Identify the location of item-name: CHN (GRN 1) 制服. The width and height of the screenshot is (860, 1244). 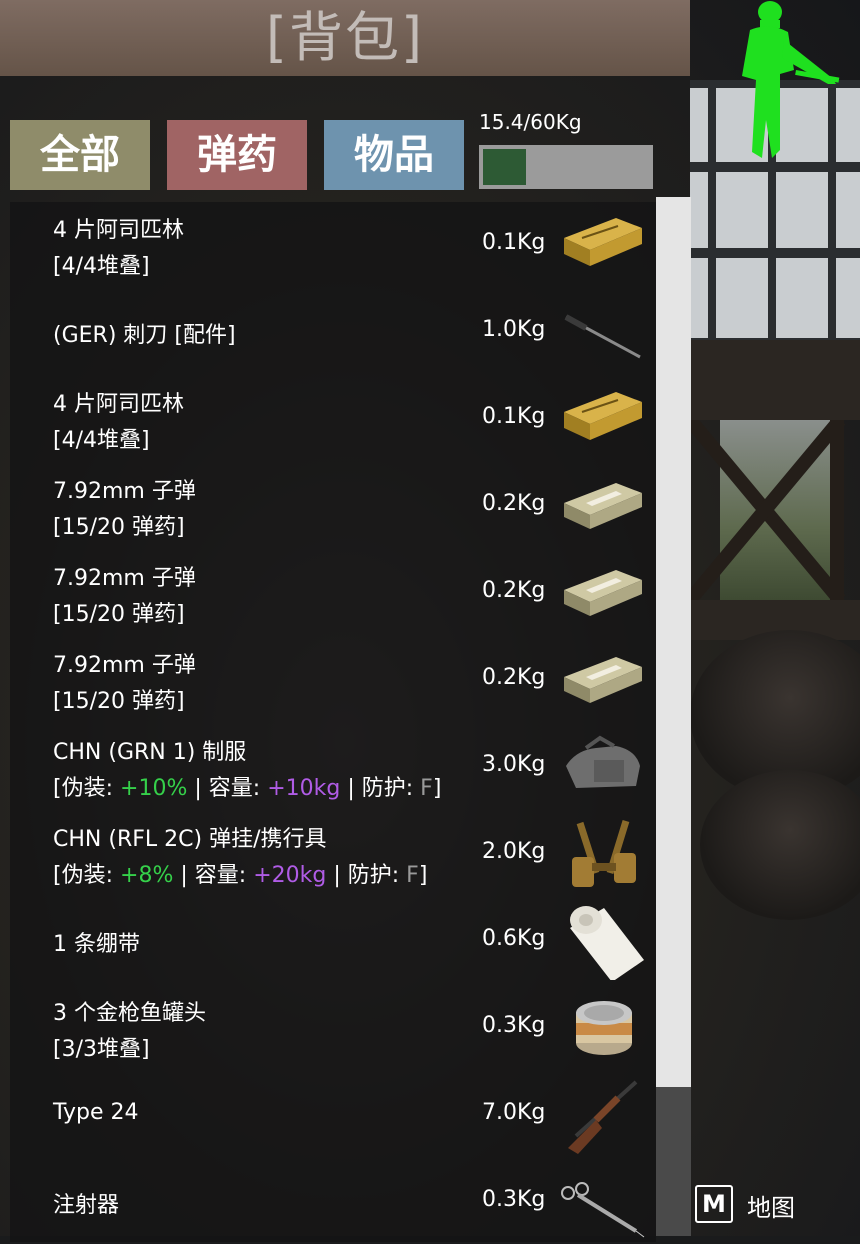
(150, 752).